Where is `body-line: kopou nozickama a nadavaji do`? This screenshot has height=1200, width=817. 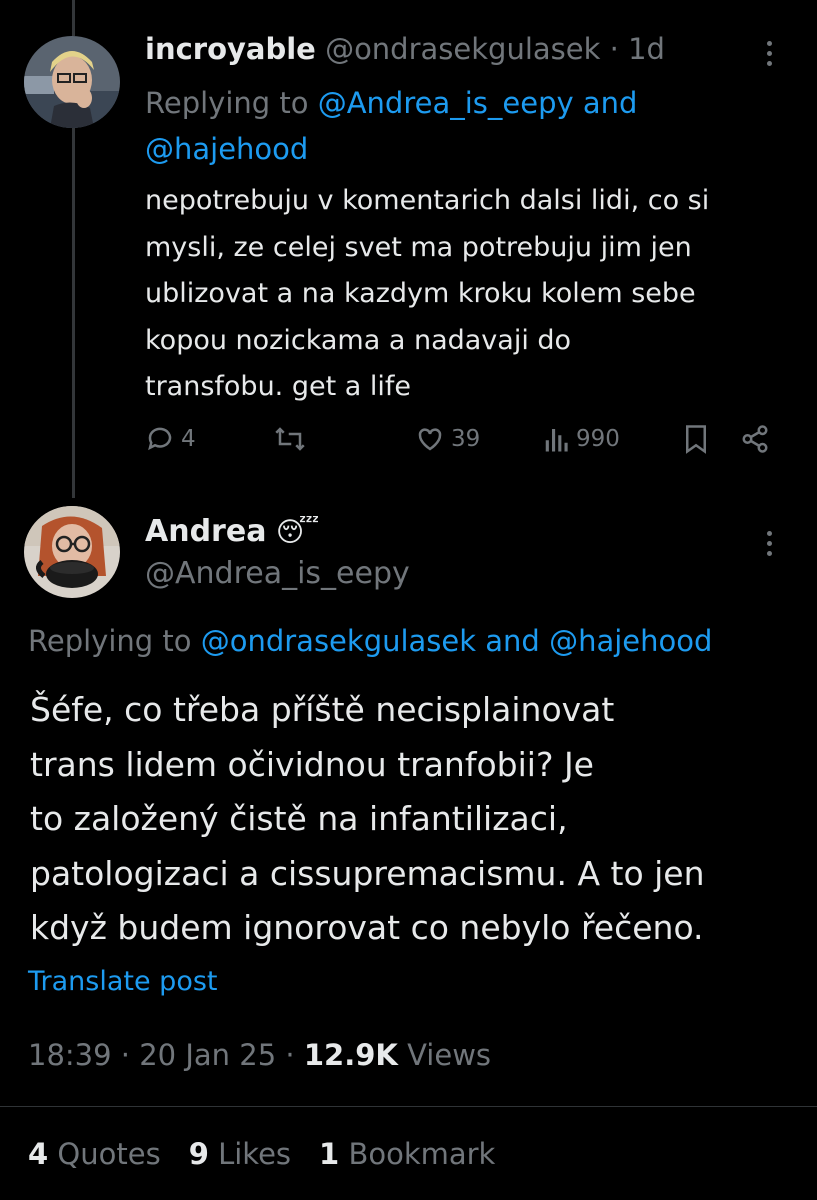
body-line: kopou nozickama a nadavaji do is located at coordinates (358, 340).